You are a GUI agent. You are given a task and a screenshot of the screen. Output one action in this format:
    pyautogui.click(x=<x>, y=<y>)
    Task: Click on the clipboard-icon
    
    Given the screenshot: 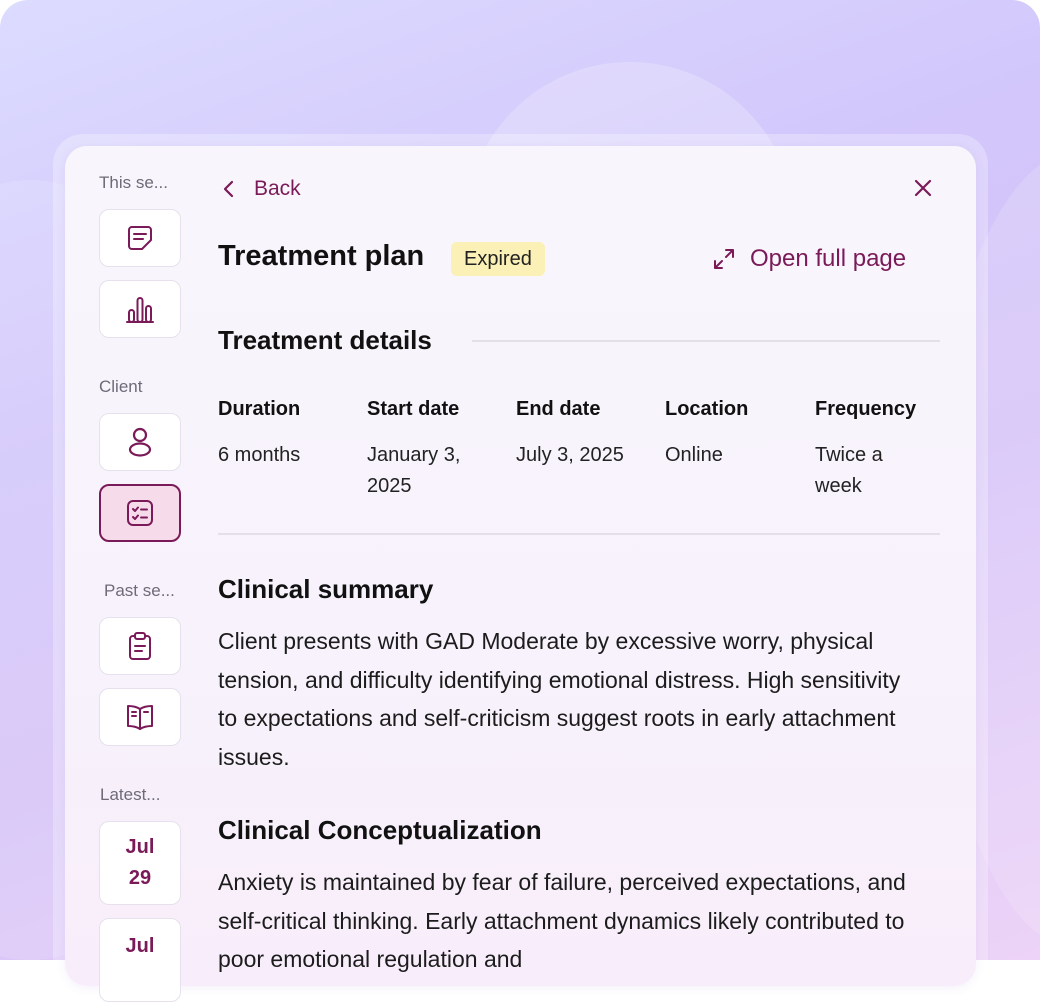 What is the action you would take?
    pyautogui.click(x=140, y=646)
    